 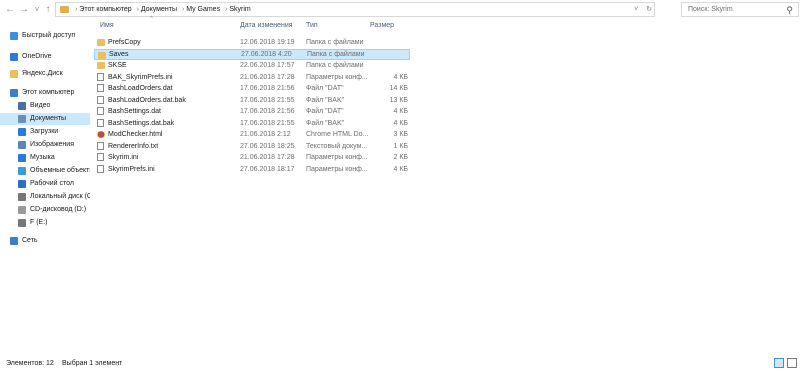 What do you see at coordinates (101, 134) in the screenshot?
I see `chrome-html-icon` at bounding box center [101, 134].